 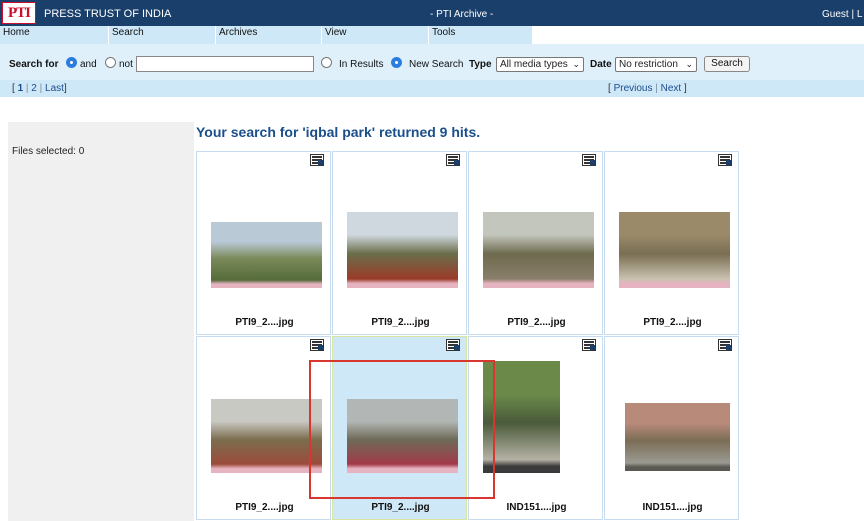 What do you see at coordinates (54, 88) in the screenshot?
I see `last-page-link: Last` at bounding box center [54, 88].